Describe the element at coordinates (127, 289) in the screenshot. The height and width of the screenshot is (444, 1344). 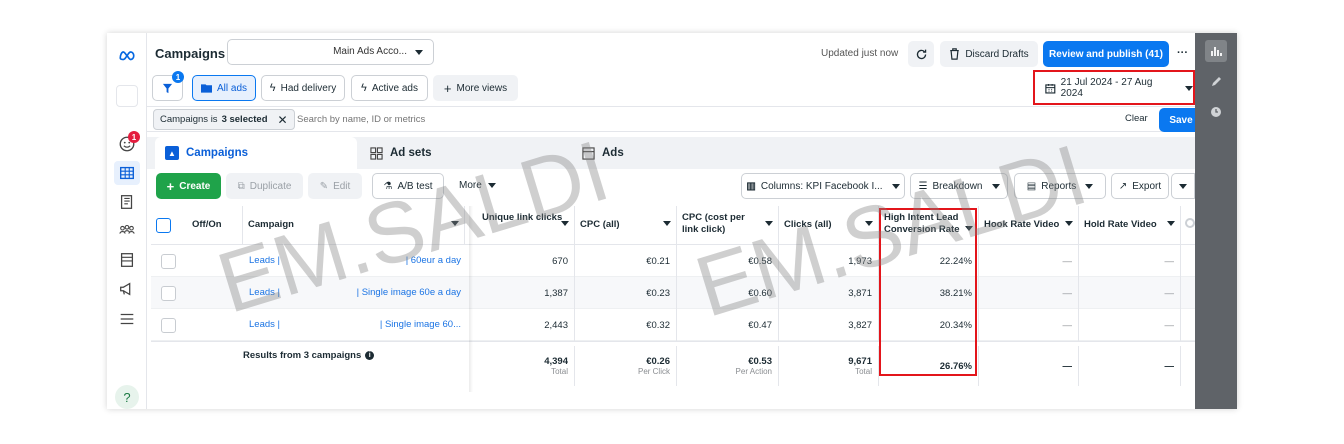
I see `megaphone-icon` at that location.